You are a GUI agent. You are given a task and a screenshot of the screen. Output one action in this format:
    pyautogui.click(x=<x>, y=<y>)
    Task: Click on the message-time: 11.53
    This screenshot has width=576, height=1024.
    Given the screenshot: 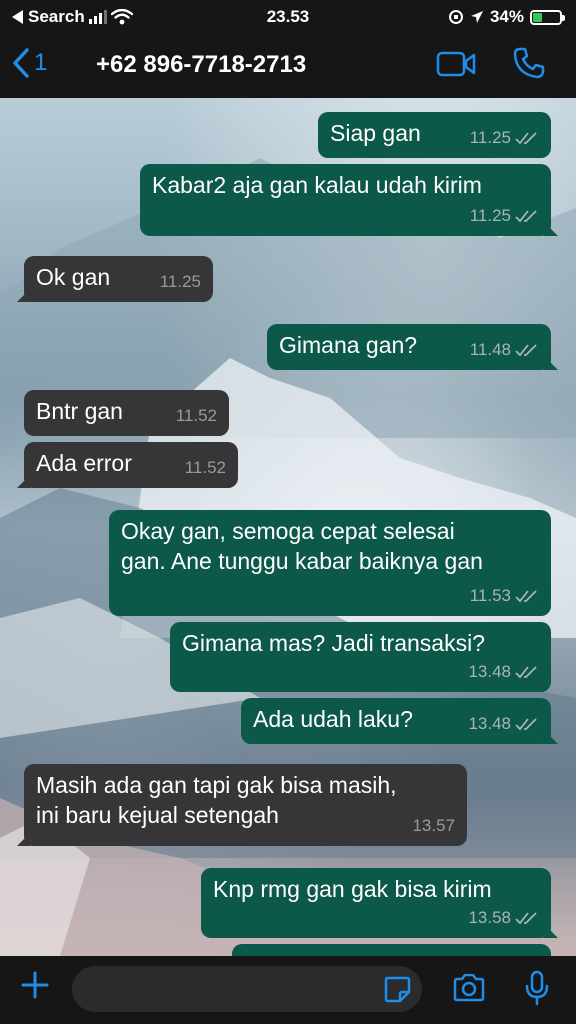 What is the action you would take?
    pyautogui.click(x=504, y=596)
    